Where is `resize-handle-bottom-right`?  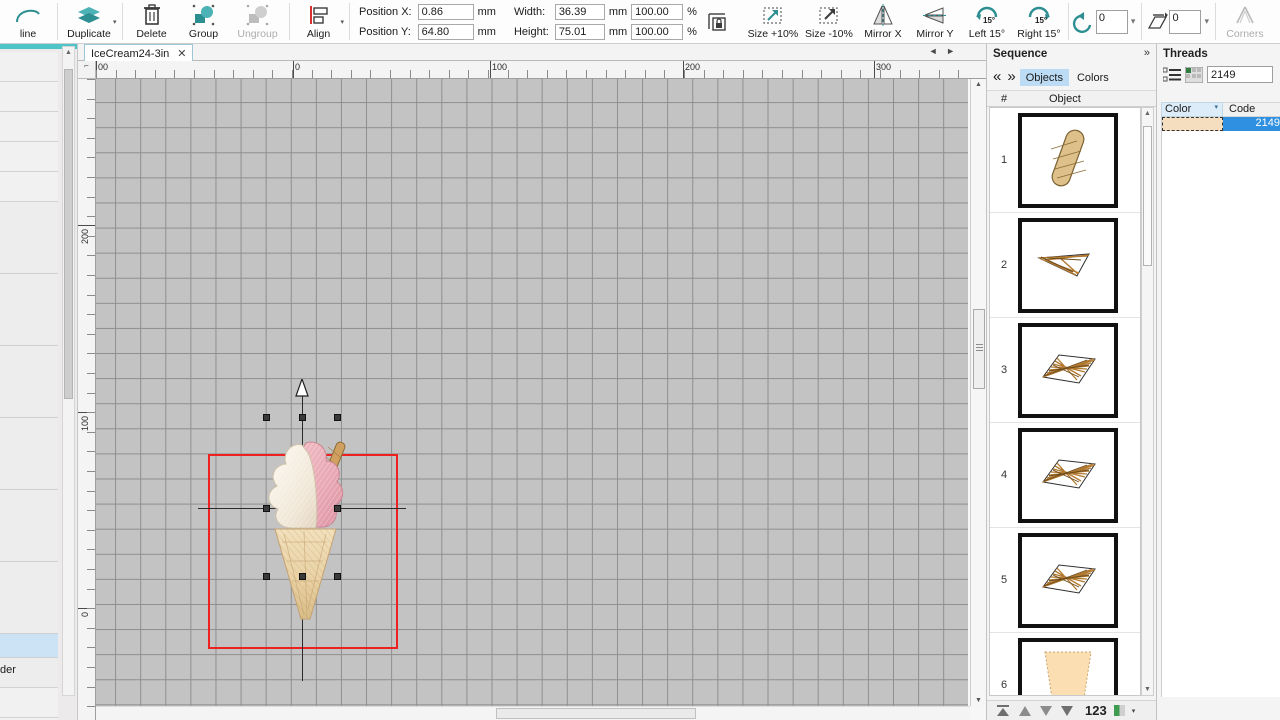 resize-handle-bottom-right is located at coordinates (337, 576).